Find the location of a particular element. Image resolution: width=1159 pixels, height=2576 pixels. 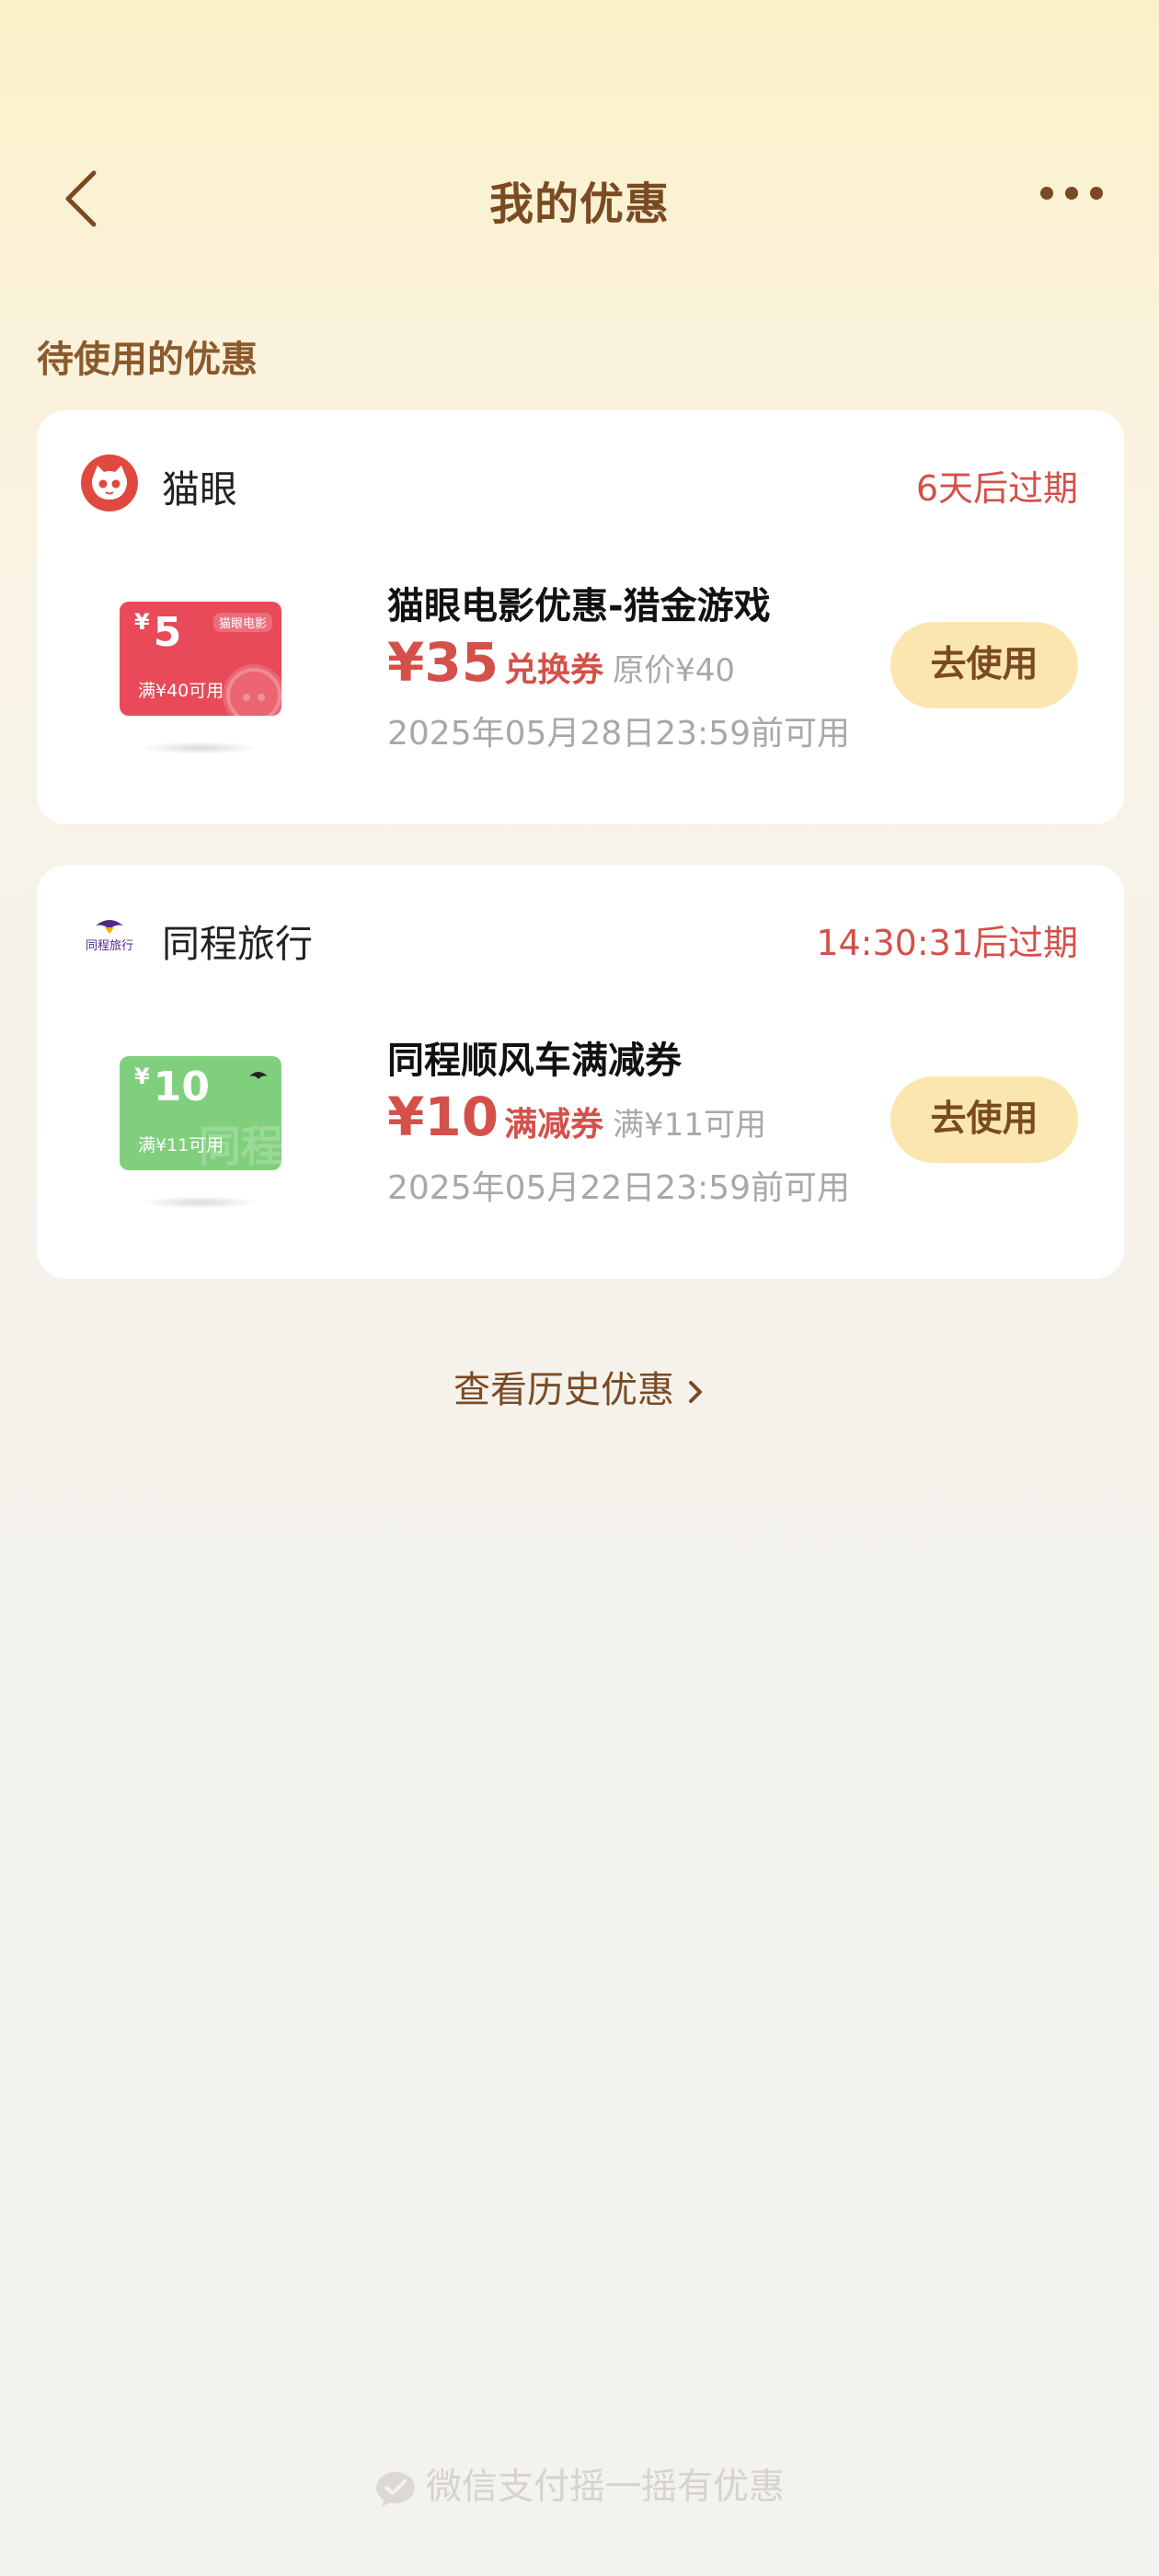

coupon-valid-date: 2025年05月22日23:59前可用 is located at coordinates (618, 1188).